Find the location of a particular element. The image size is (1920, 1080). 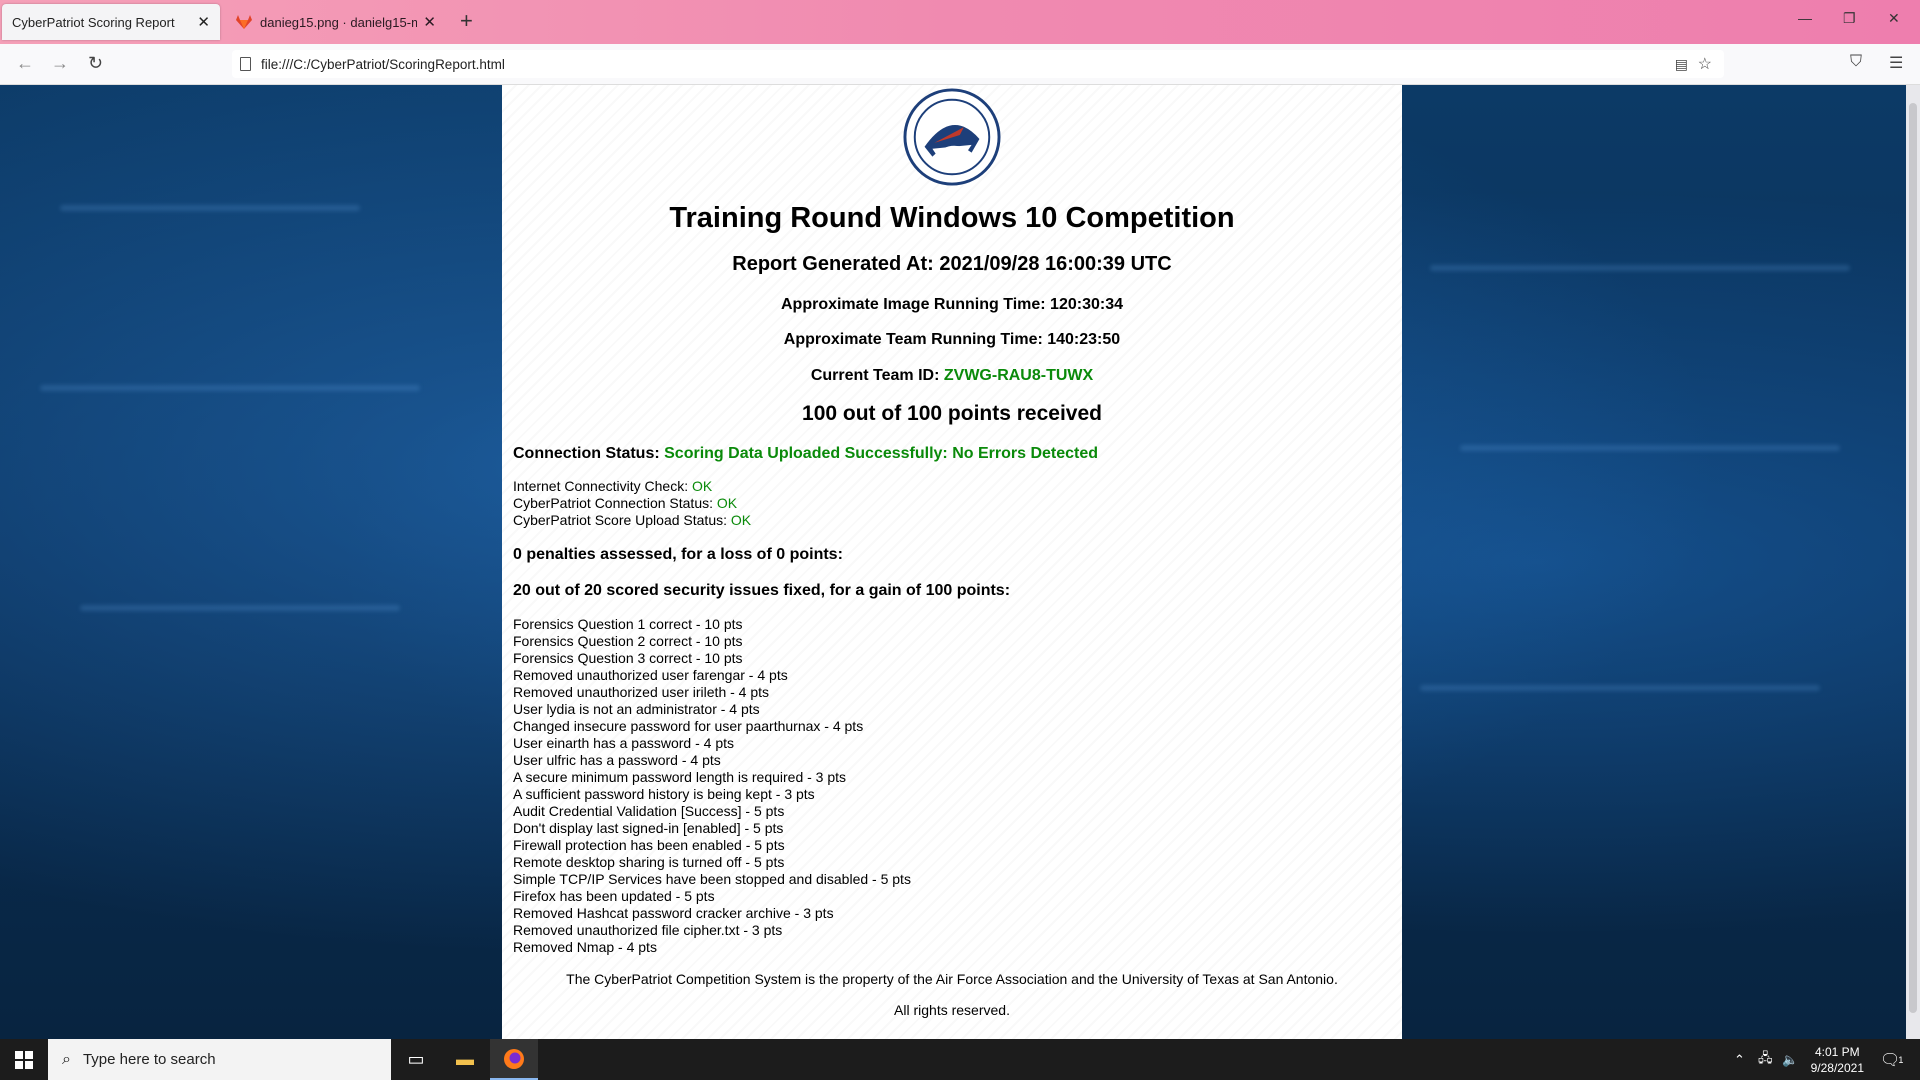

firefox-icon is located at coordinates (514, 1059).